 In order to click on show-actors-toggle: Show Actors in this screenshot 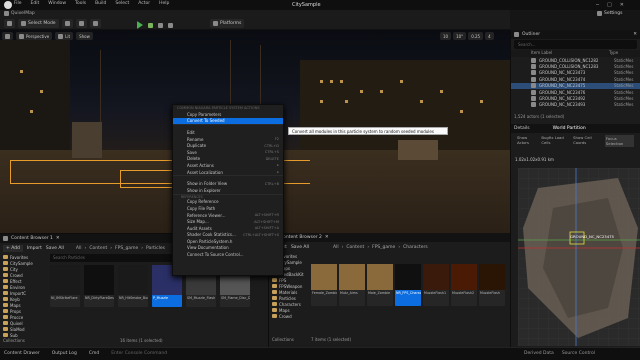, I will do `click(526, 141)`.